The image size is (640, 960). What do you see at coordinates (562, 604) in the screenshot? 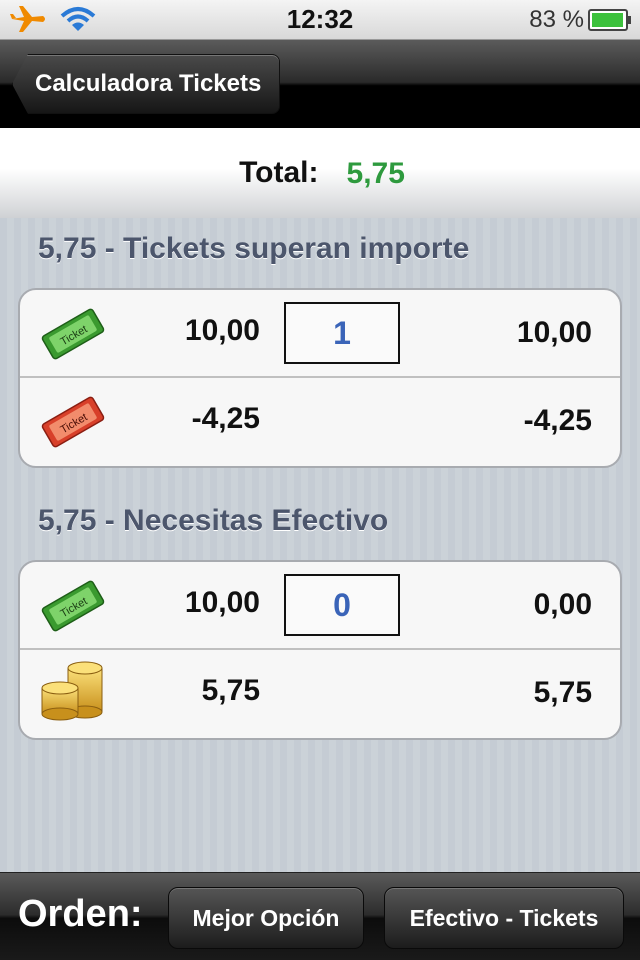
I see `row-subtotal: 0,00` at bounding box center [562, 604].